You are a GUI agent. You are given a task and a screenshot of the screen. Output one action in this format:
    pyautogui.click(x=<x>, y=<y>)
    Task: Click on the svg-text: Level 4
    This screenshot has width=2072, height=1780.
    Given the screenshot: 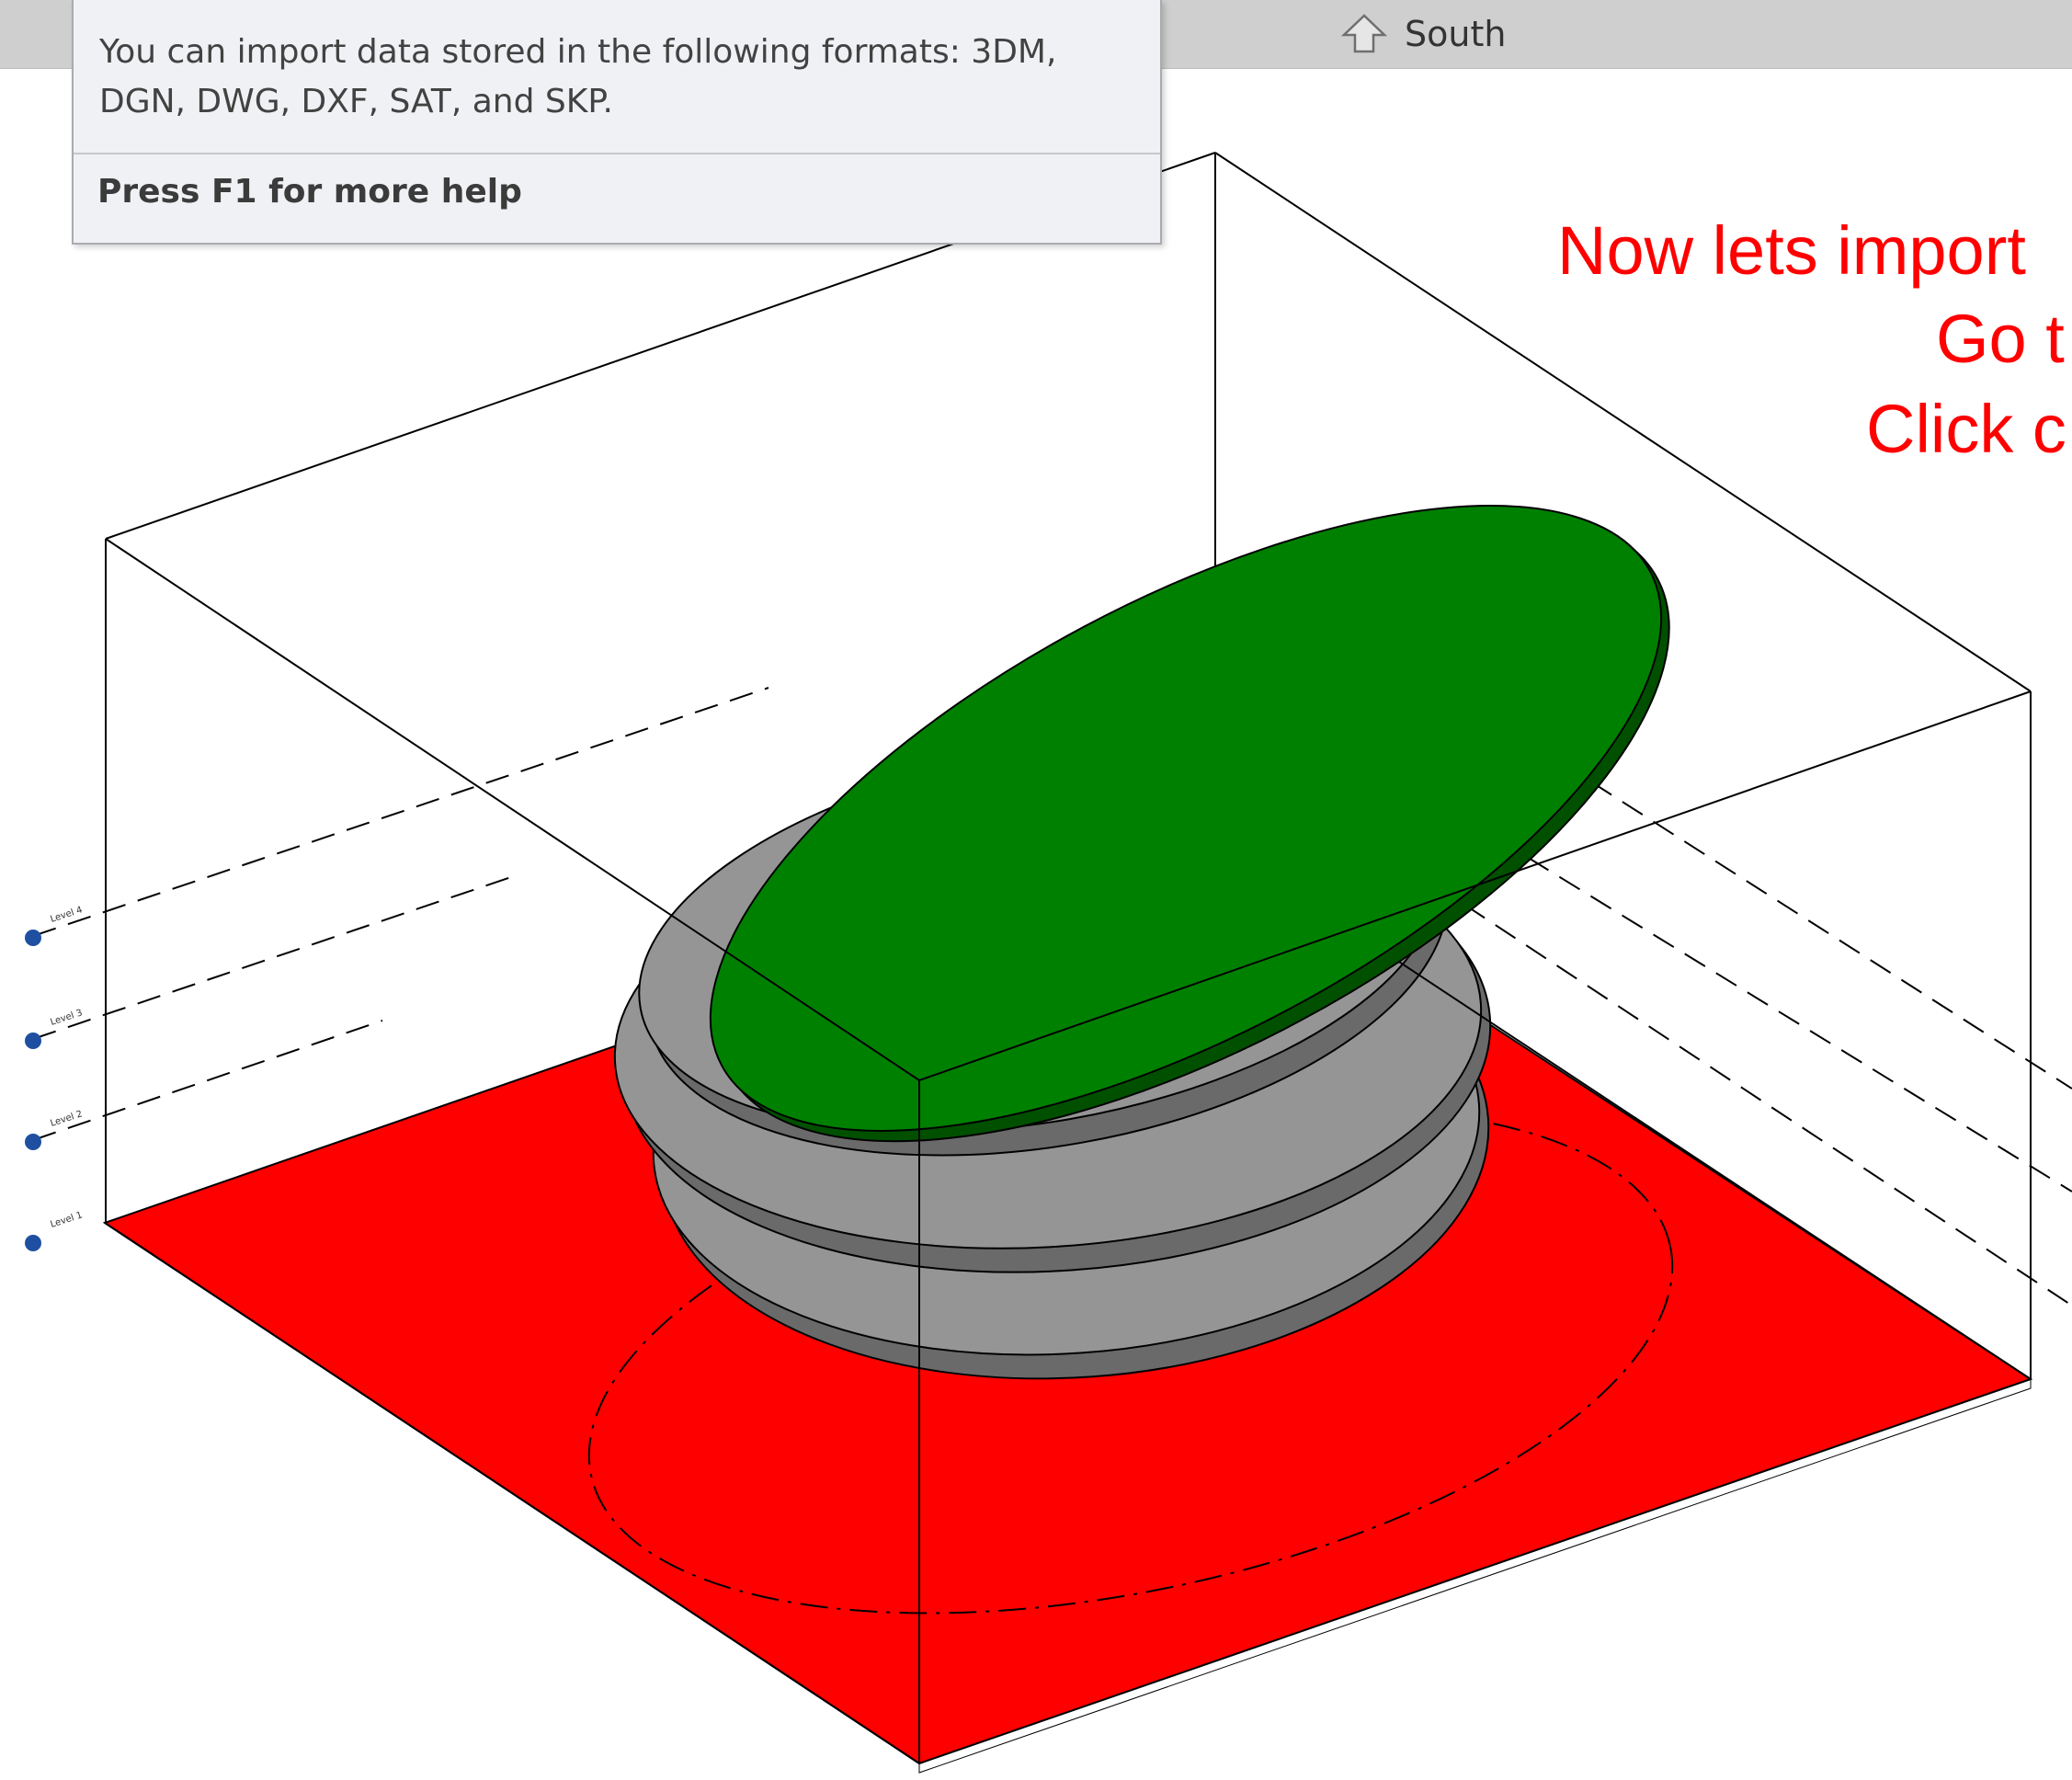 What is the action you would take?
    pyautogui.click(x=67, y=915)
    